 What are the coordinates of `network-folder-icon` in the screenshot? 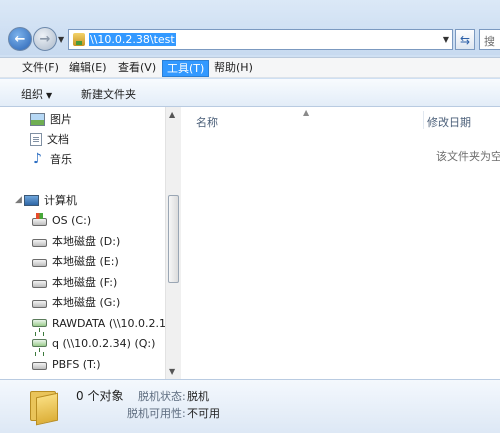 It's located at (79, 39).